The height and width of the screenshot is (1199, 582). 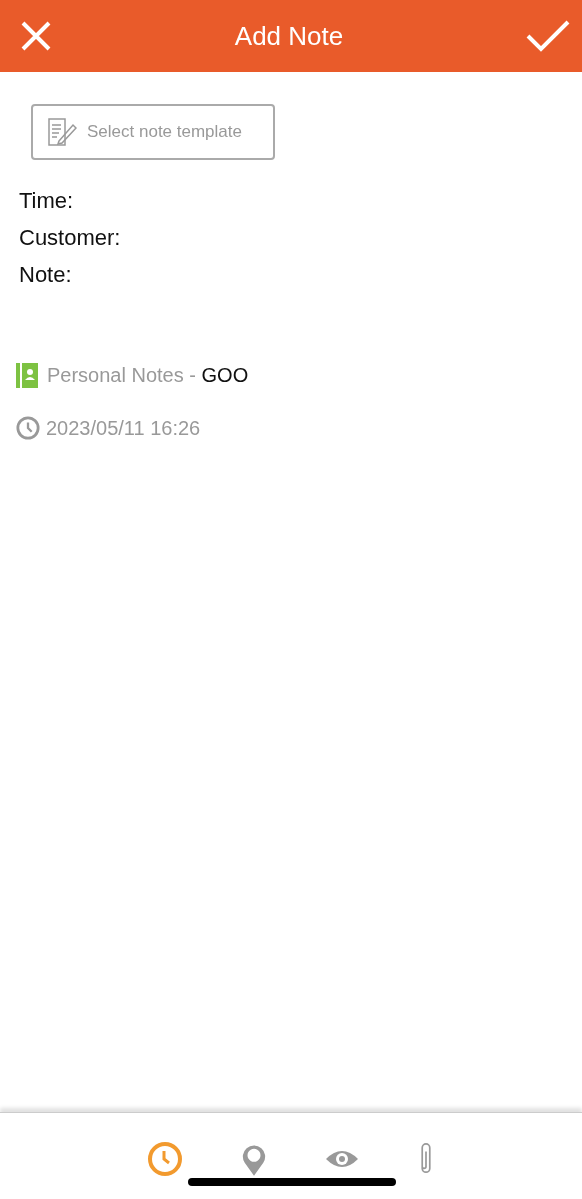 What do you see at coordinates (62, 132) in the screenshot?
I see `note-edit-icon` at bounding box center [62, 132].